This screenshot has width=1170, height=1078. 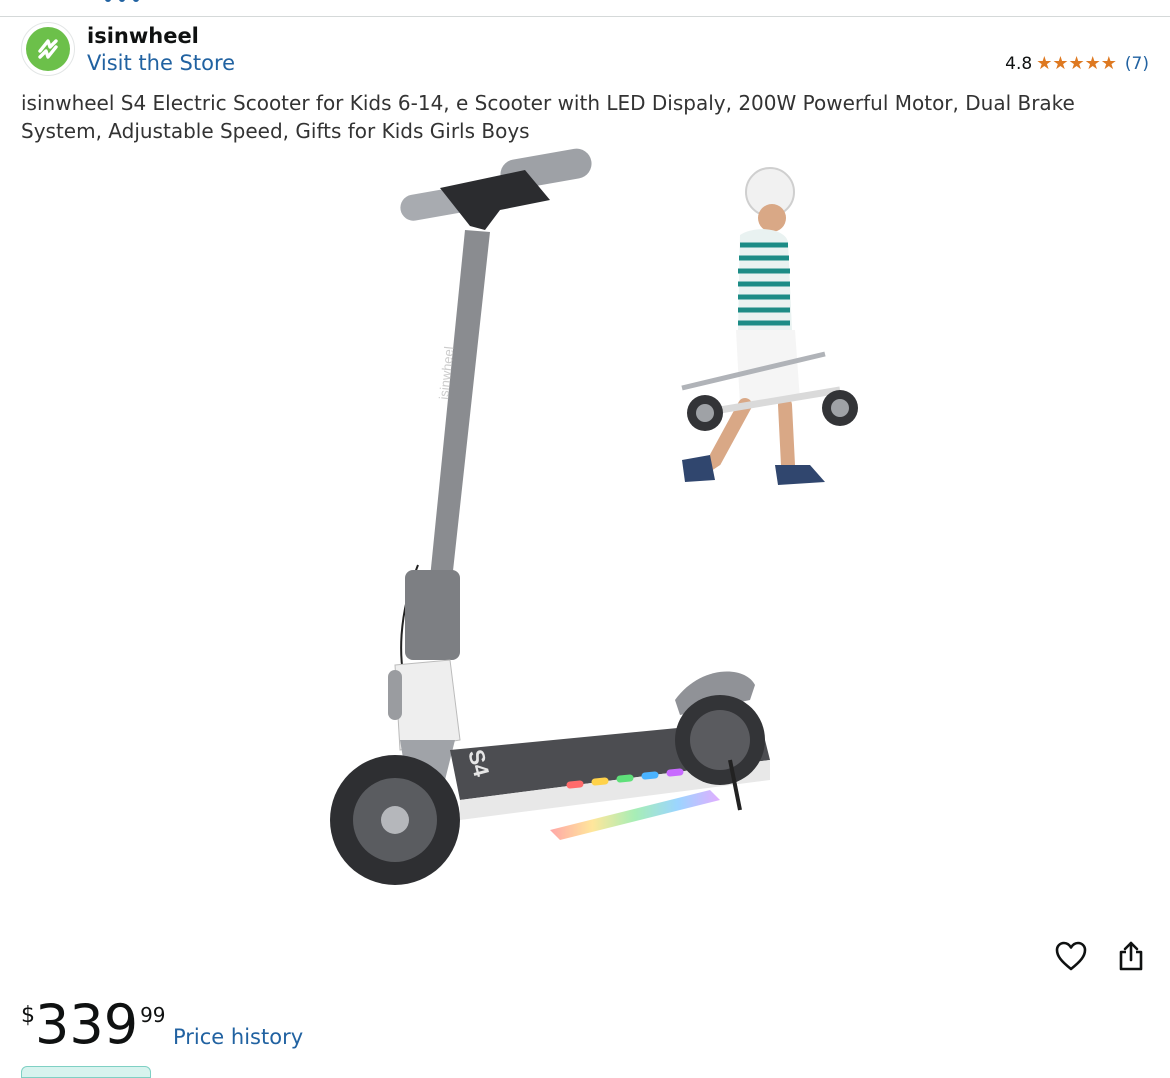 I want to click on price: $ 339 99, so click(x=93, y=1025).